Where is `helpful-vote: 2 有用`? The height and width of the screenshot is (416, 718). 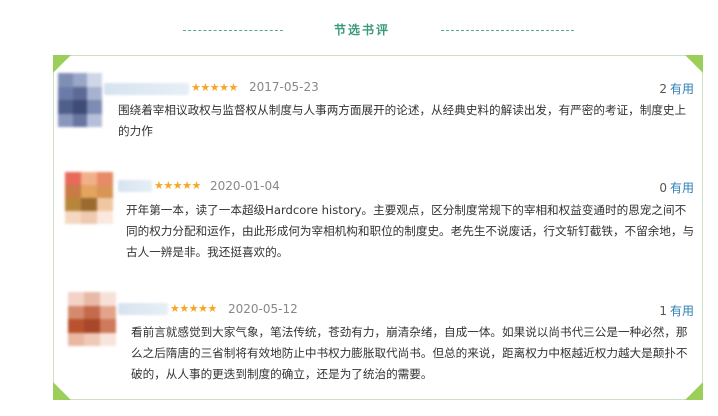
helpful-vote: 2 有用 is located at coordinates (667, 88).